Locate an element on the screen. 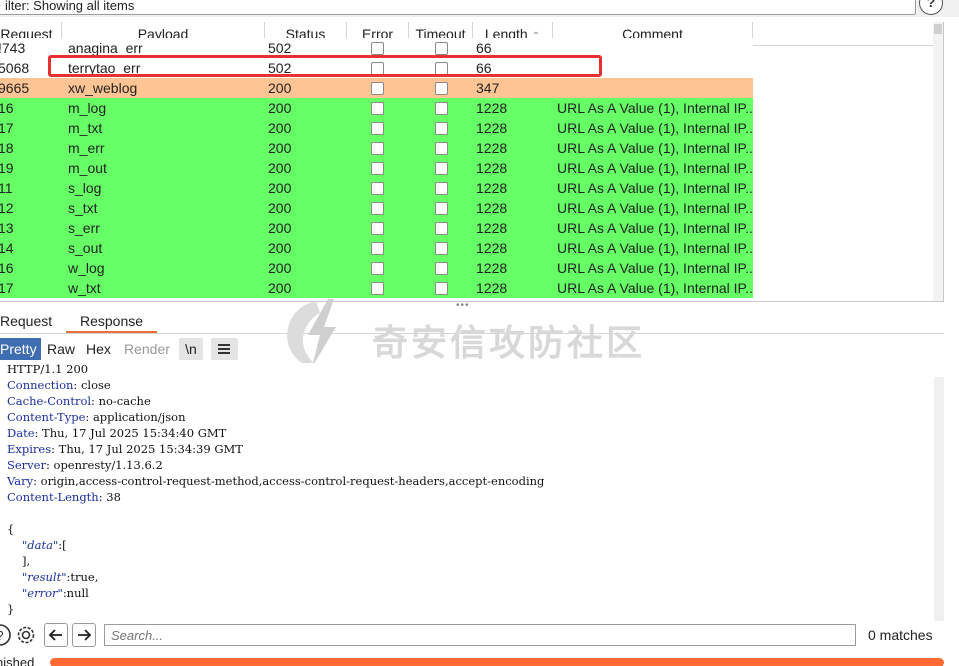 The image size is (959, 666). search-input is located at coordinates (480, 635).